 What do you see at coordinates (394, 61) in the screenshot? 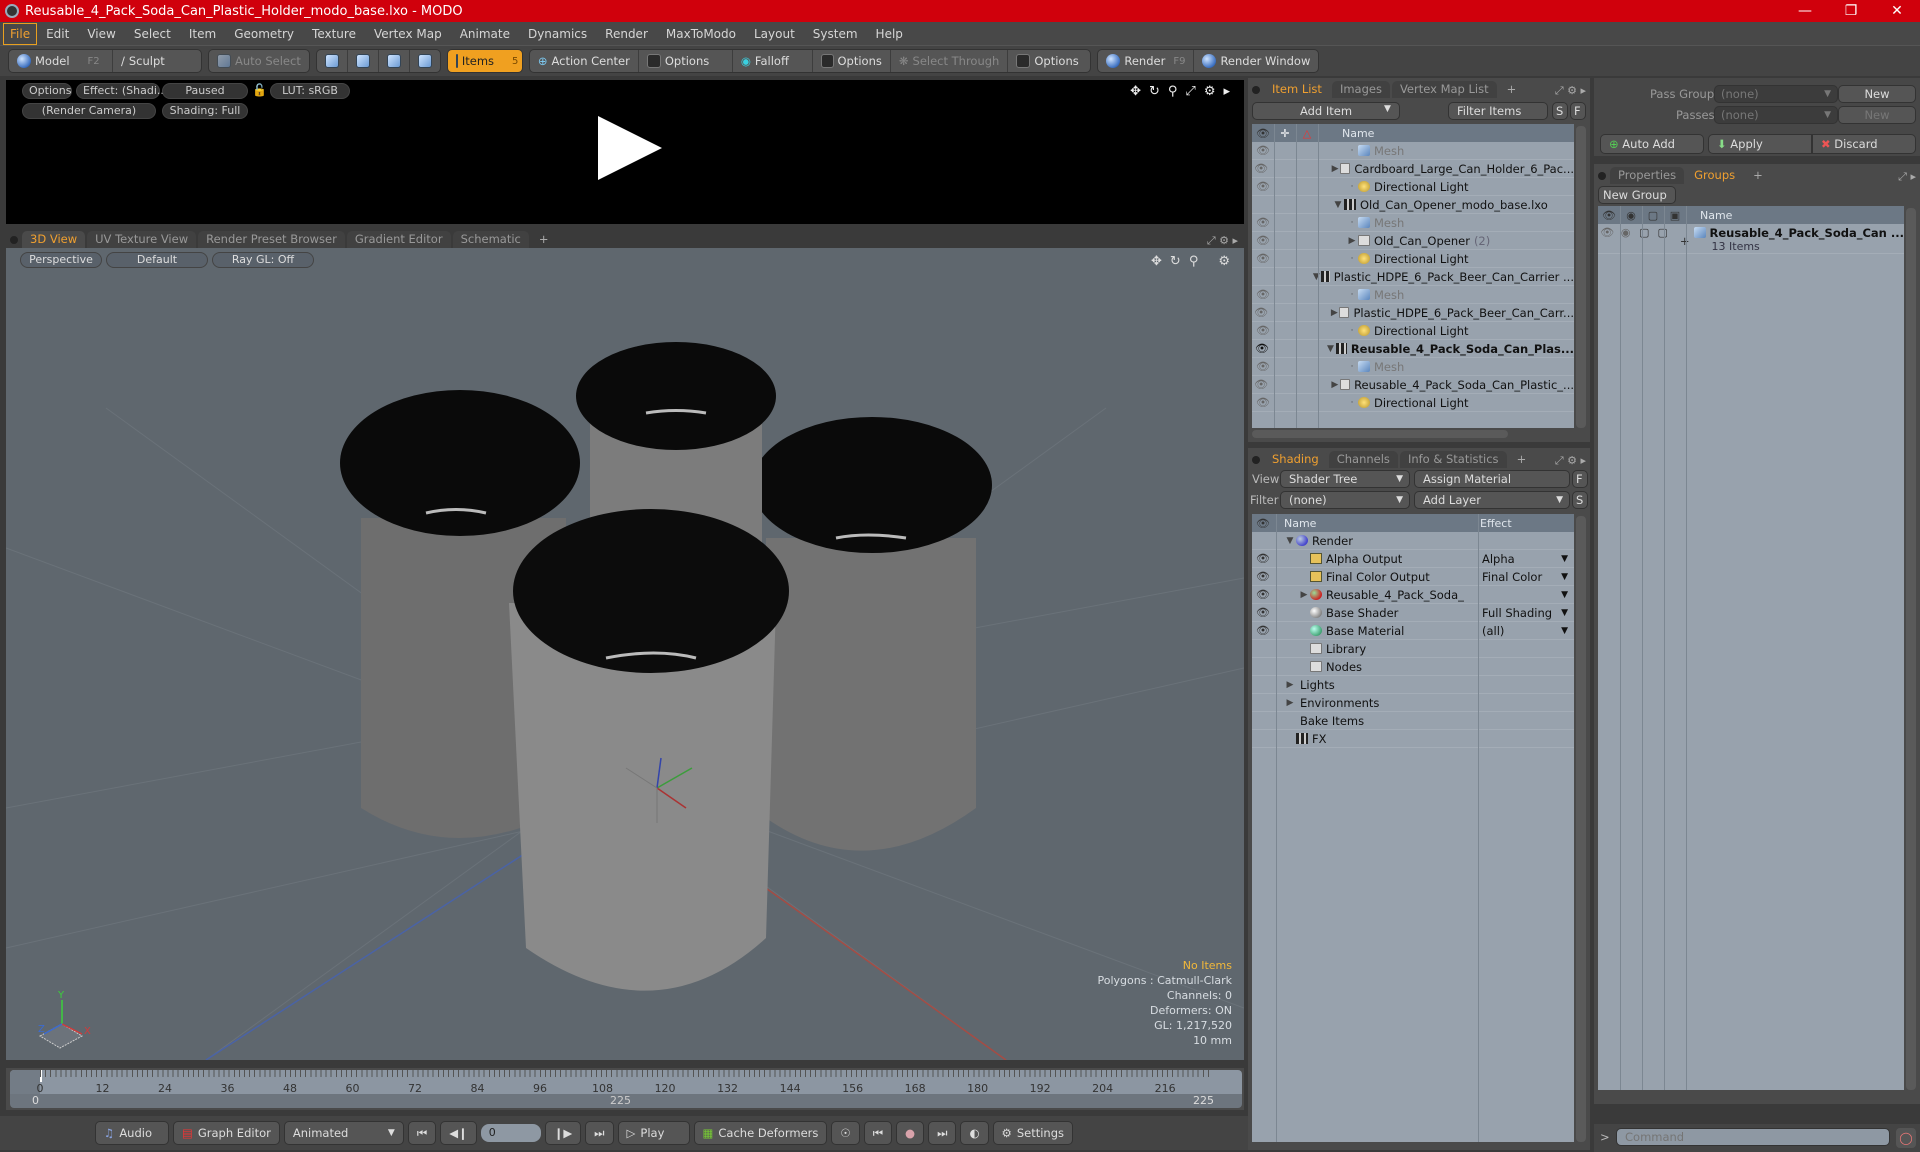
I see `select-polygons-button` at bounding box center [394, 61].